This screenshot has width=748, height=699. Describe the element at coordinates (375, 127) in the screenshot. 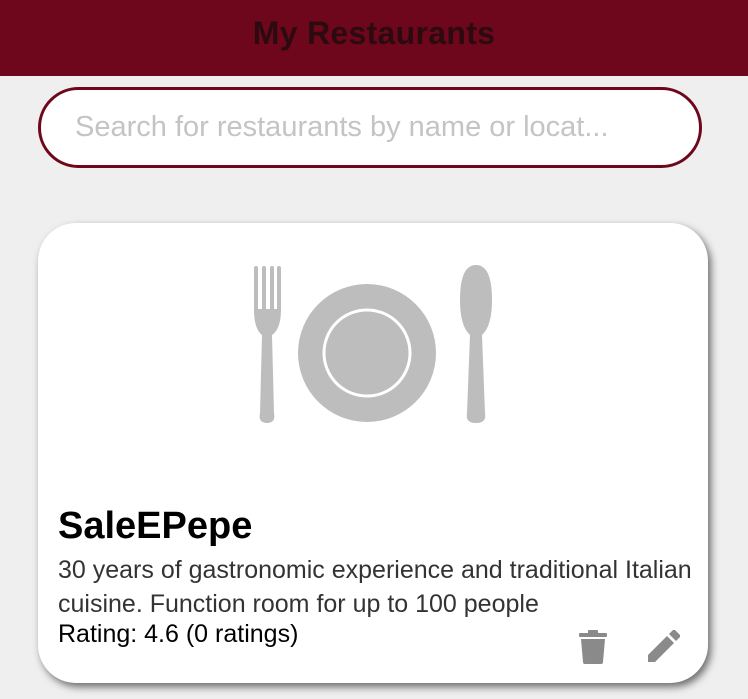

I see `search-input` at that location.